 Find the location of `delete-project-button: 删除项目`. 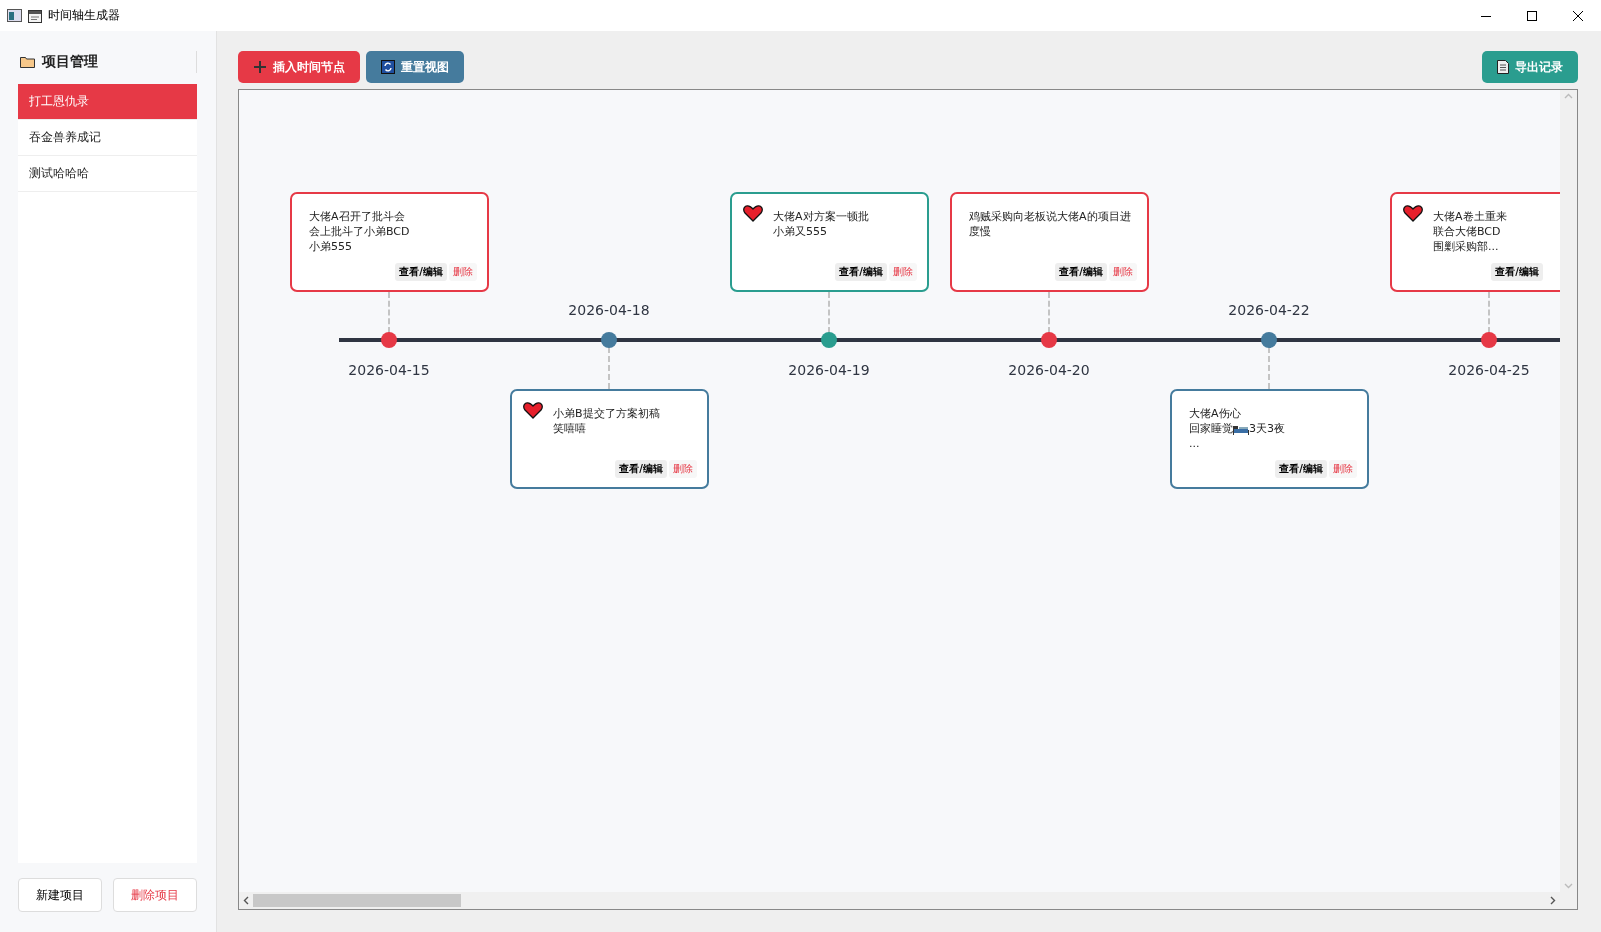

delete-project-button: 删除项目 is located at coordinates (155, 895).